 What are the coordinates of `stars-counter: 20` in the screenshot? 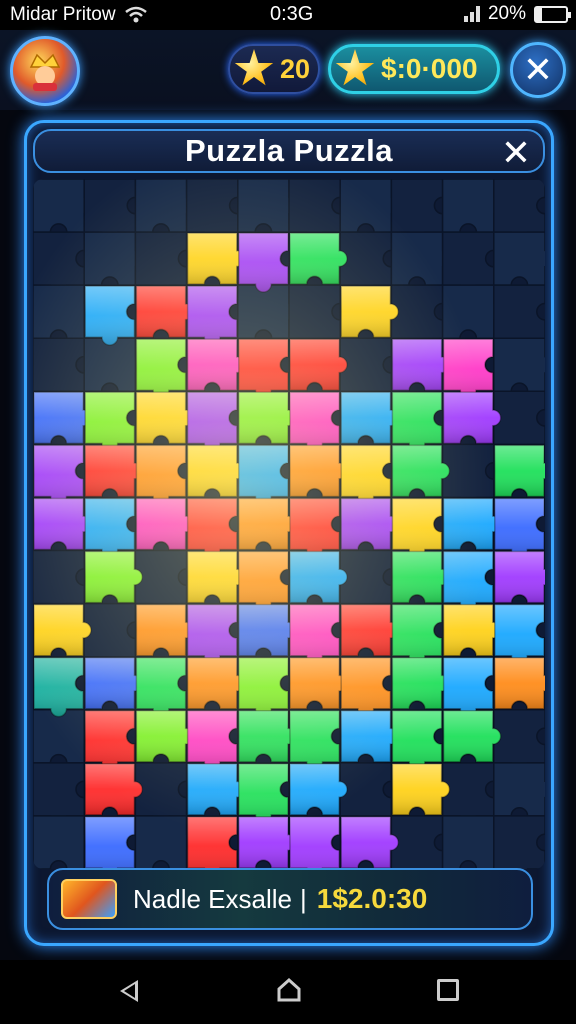 It's located at (274, 69).